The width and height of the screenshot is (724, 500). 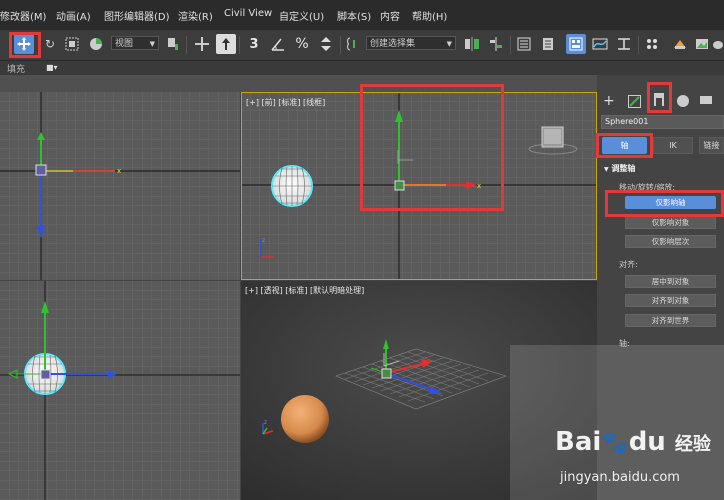 What do you see at coordinates (285, 102) in the screenshot?
I see `viewport-front-label: [+] [前] [标准] [线框]` at bounding box center [285, 102].